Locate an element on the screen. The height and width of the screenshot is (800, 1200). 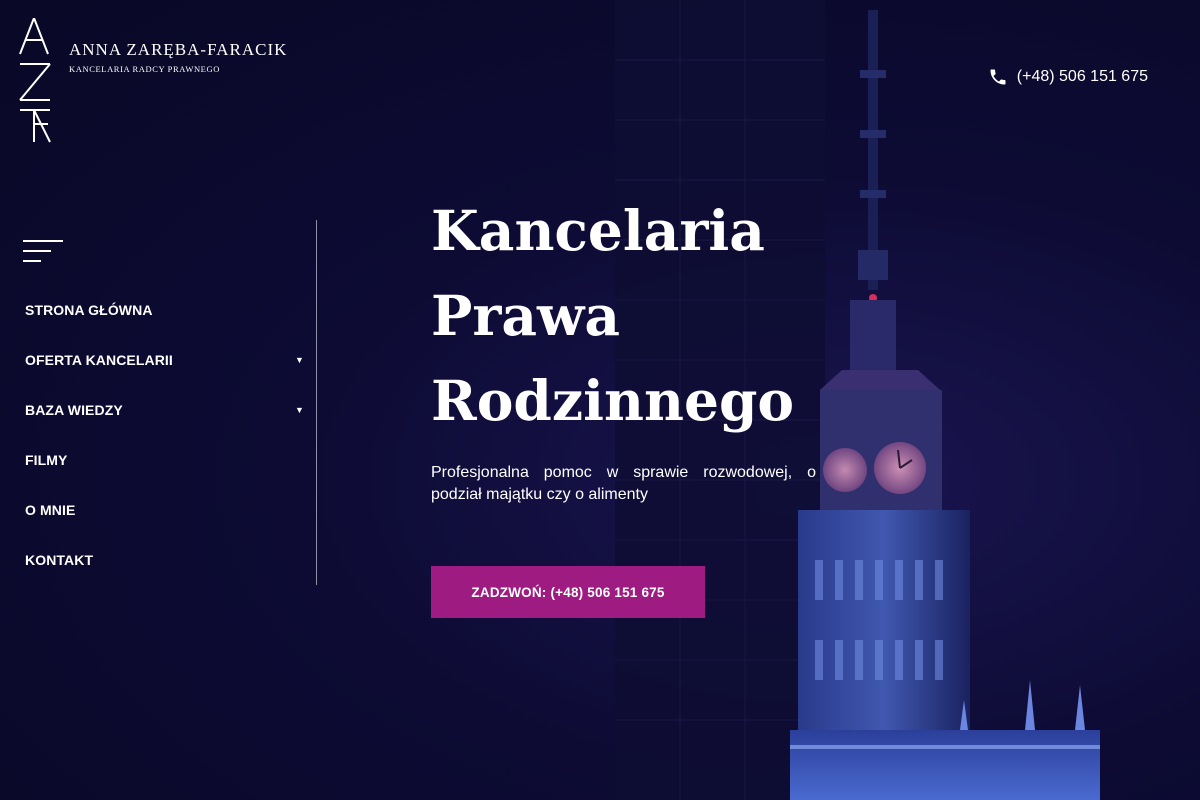
hero-title-line: Prawa is located at coordinates (525, 315).